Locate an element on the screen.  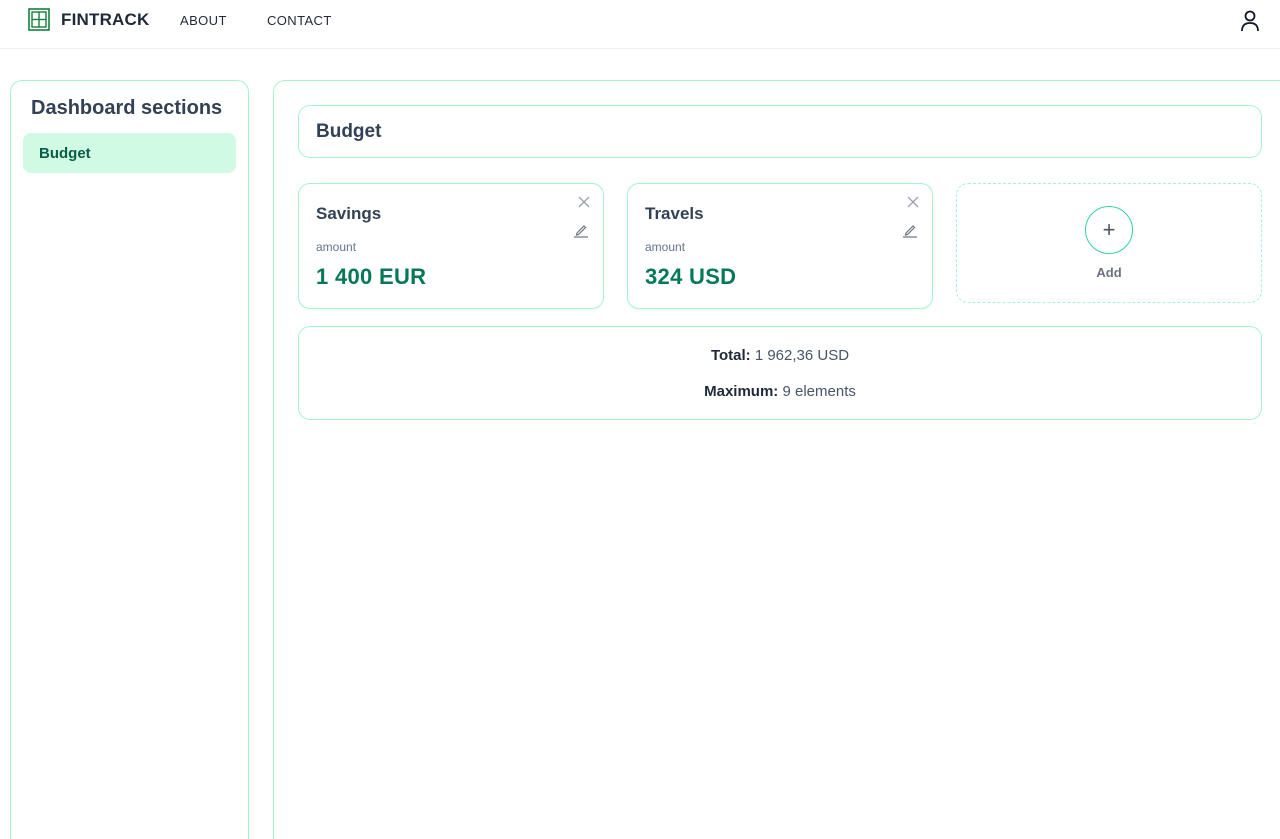
maximum-value: 9 elements is located at coordinates (819, 391).